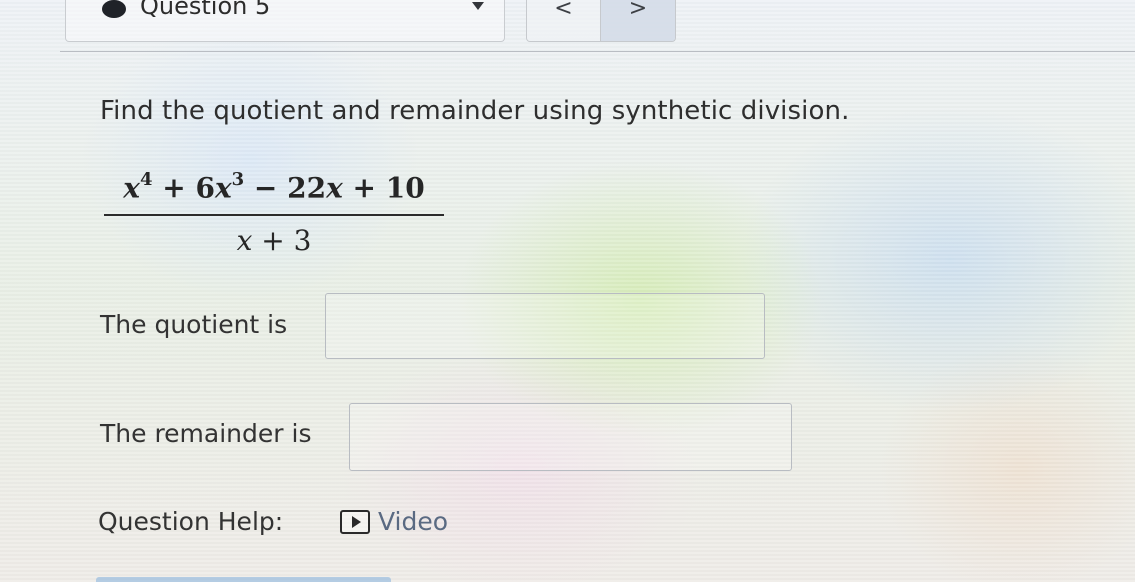 Image resolution: width=1135 pixels, height=582 pixels. What do you see at coordinates (243, 579) in the screenshot?
I see `submit-area-edge` at bounding box center [243, 579].